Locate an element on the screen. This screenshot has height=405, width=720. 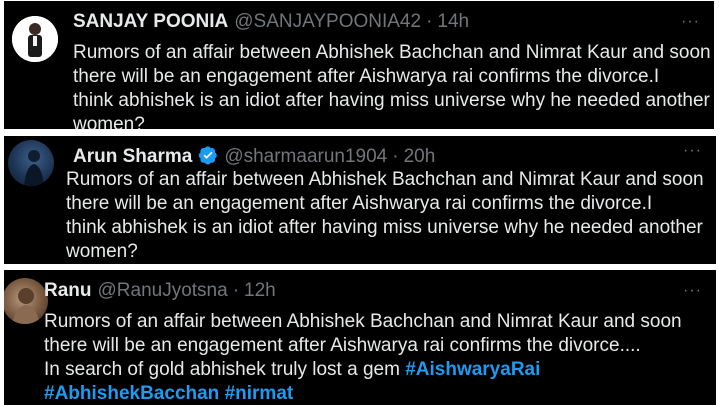
avatar-silhouette-icon is located at coordinates (34, 168).